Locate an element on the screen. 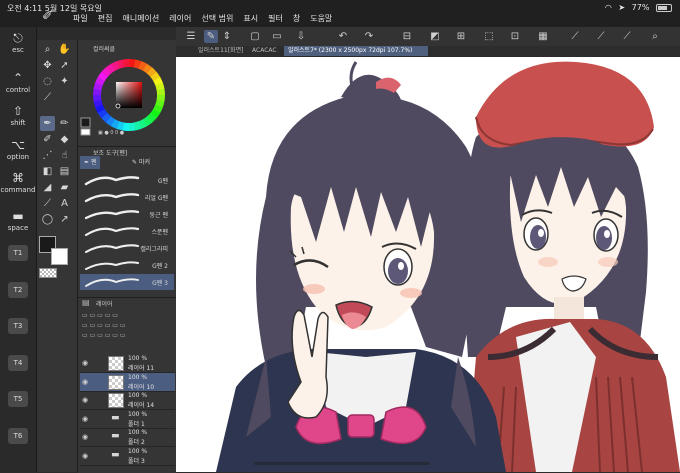 Image resolution: width=680 pixels, height=473 pixels. option-icon: ⌥ is located at coordinates (18, 145).